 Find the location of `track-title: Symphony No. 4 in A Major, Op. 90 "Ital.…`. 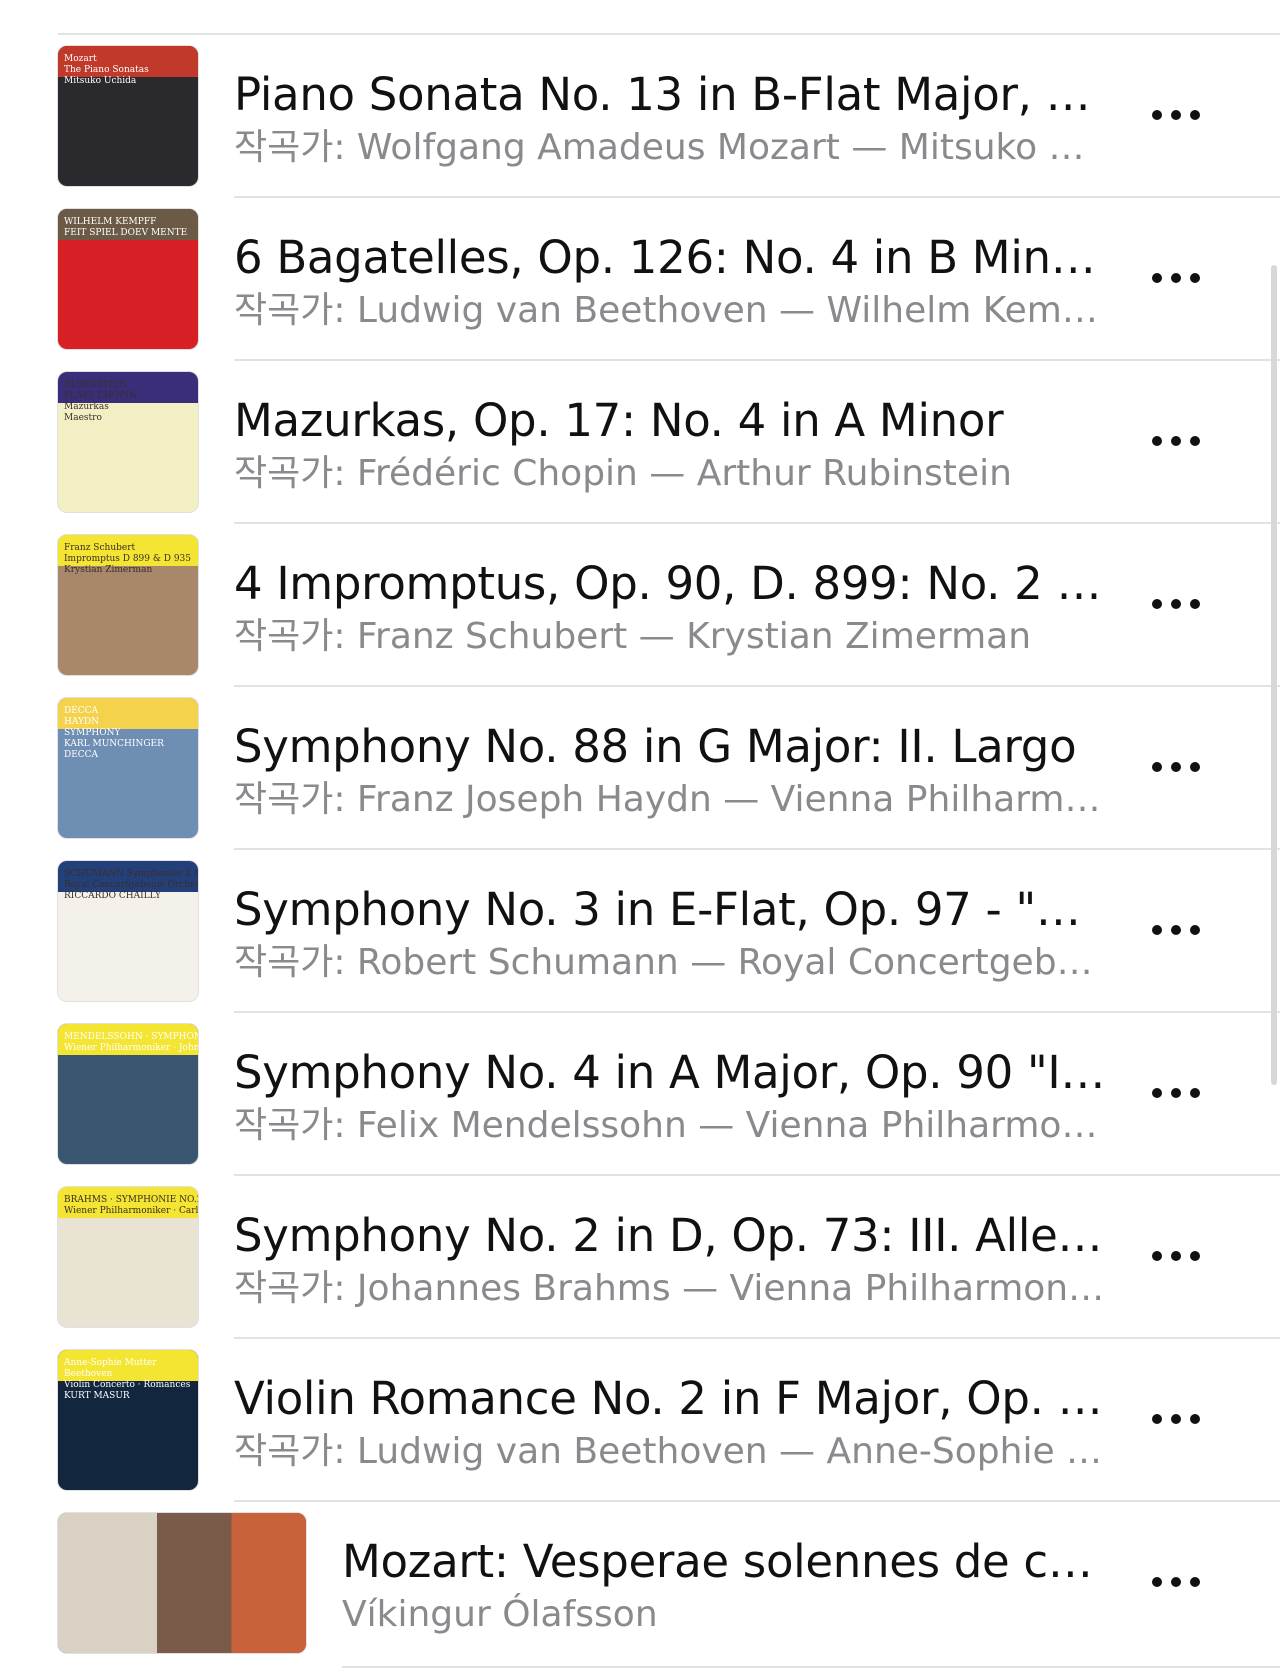

track-title: Symphony No. 4 in A Major, Op. 90 "Ital.… is located at coordinates (671, 1072).